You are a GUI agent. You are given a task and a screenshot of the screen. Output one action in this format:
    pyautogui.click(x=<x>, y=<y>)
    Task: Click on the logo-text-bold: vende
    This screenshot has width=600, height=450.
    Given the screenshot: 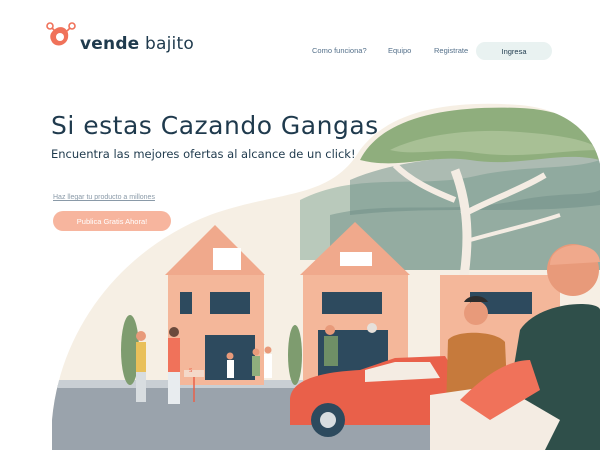 What is the action you would take?
    pyautogui.click(x=110, y=44)
    